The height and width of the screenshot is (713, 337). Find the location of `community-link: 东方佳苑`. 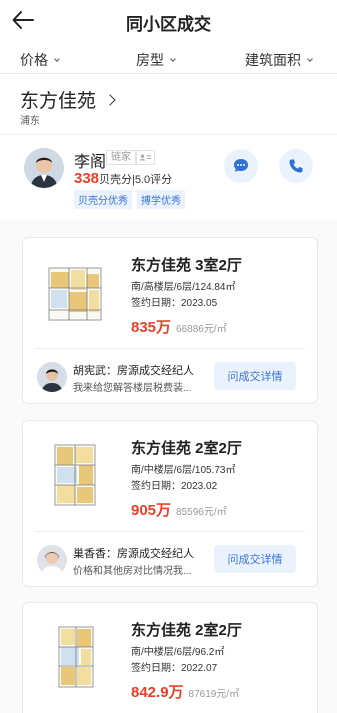

community-link: 东方佳苑 is located at coordinates (68, 99).